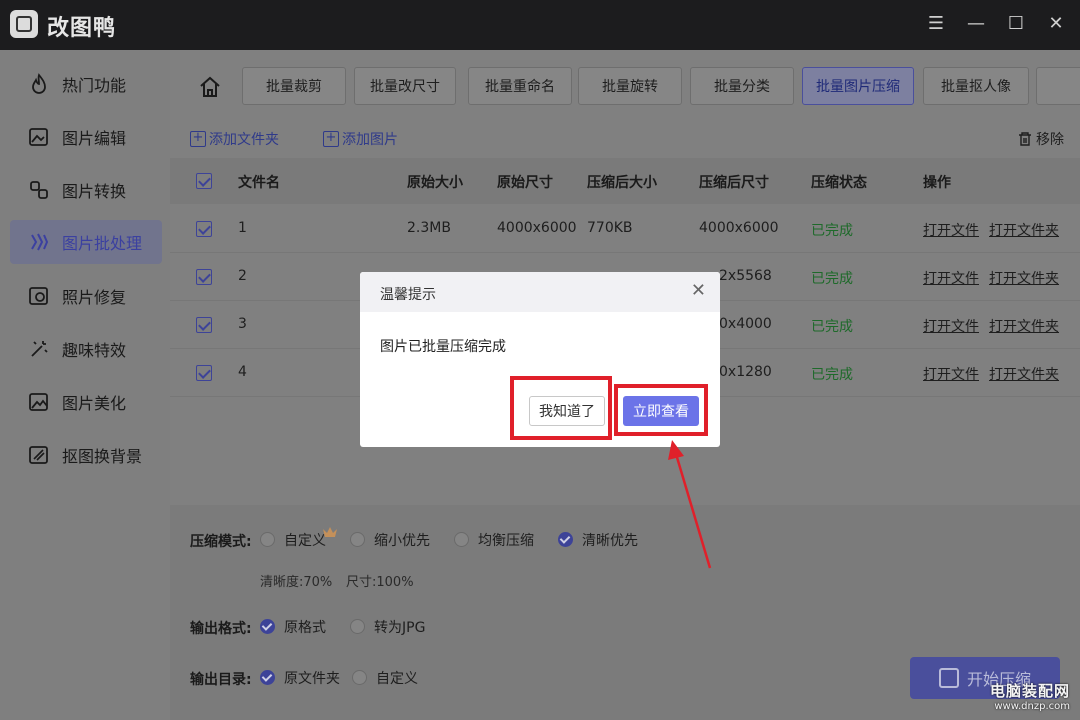  I want to click on tab-batch-compress: 批量图片压缩, so click(858, 86).